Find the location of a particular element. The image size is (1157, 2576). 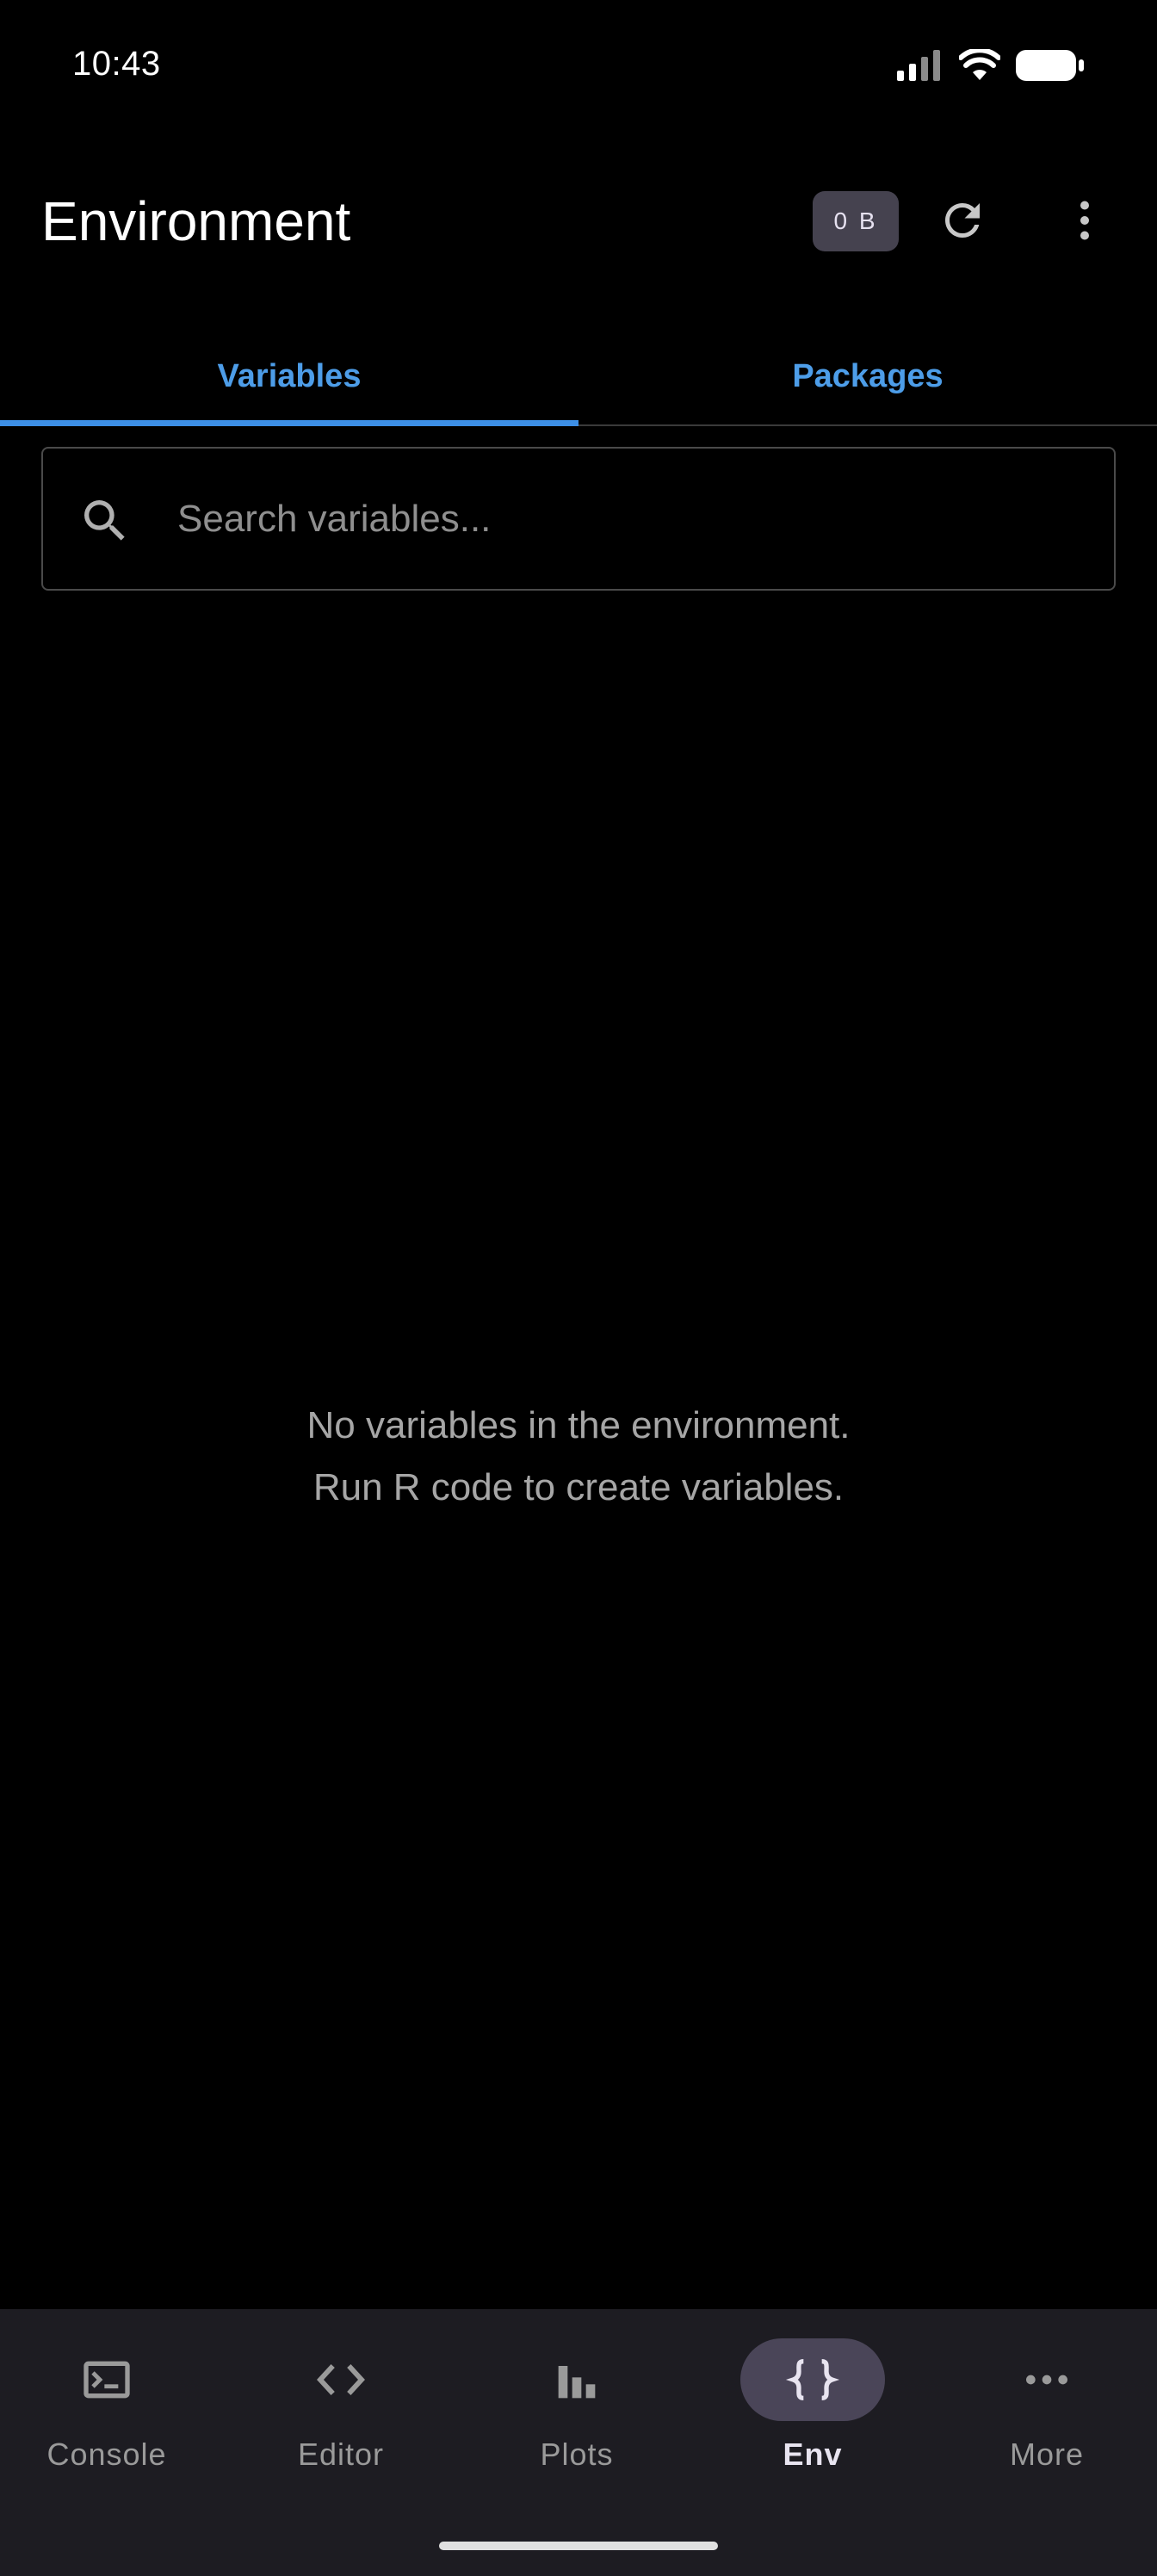

status-icons is located at coordinates (991, 65).